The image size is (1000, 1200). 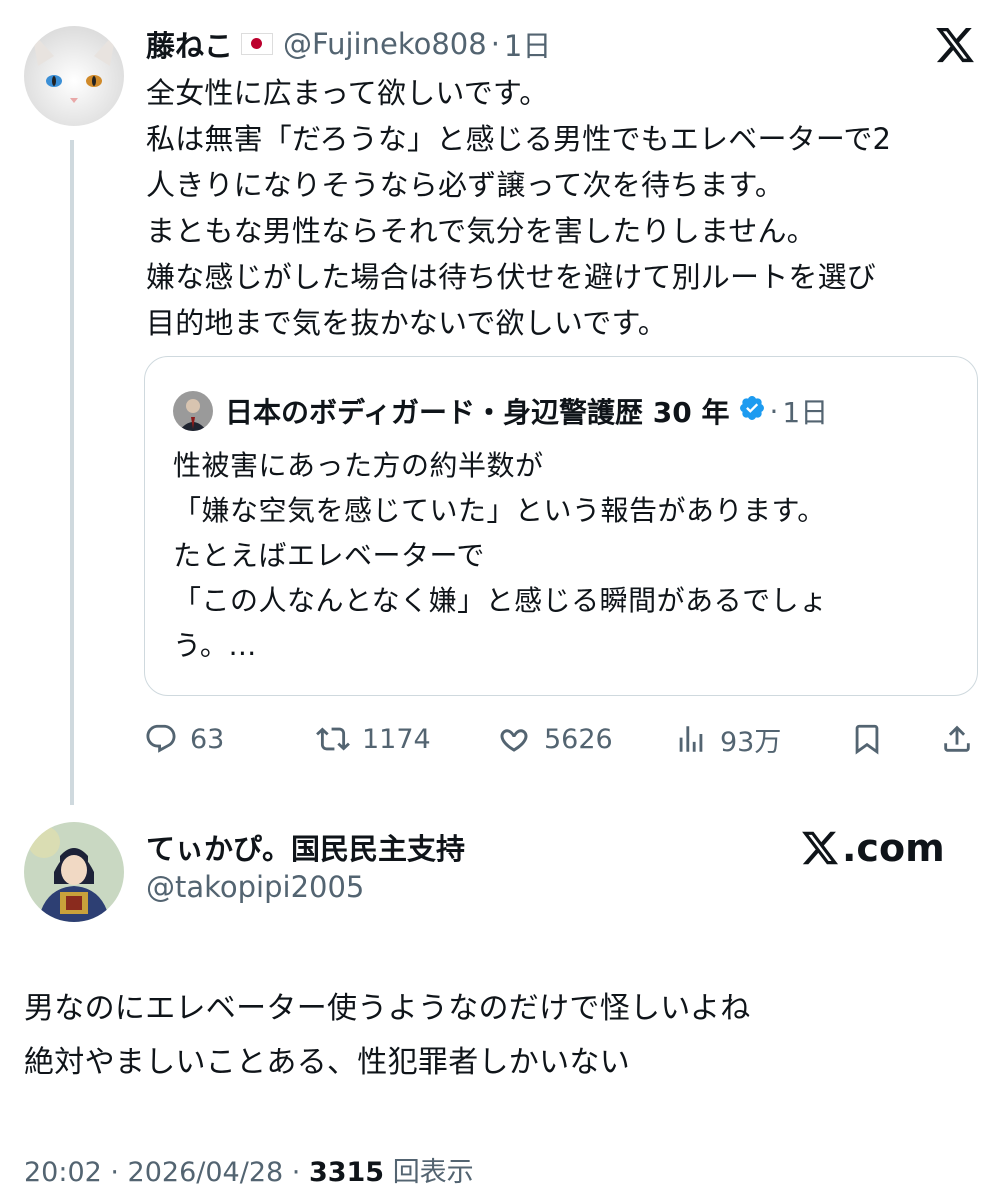 I want to click on view-count: 3315, so click(x=346, y=1172).